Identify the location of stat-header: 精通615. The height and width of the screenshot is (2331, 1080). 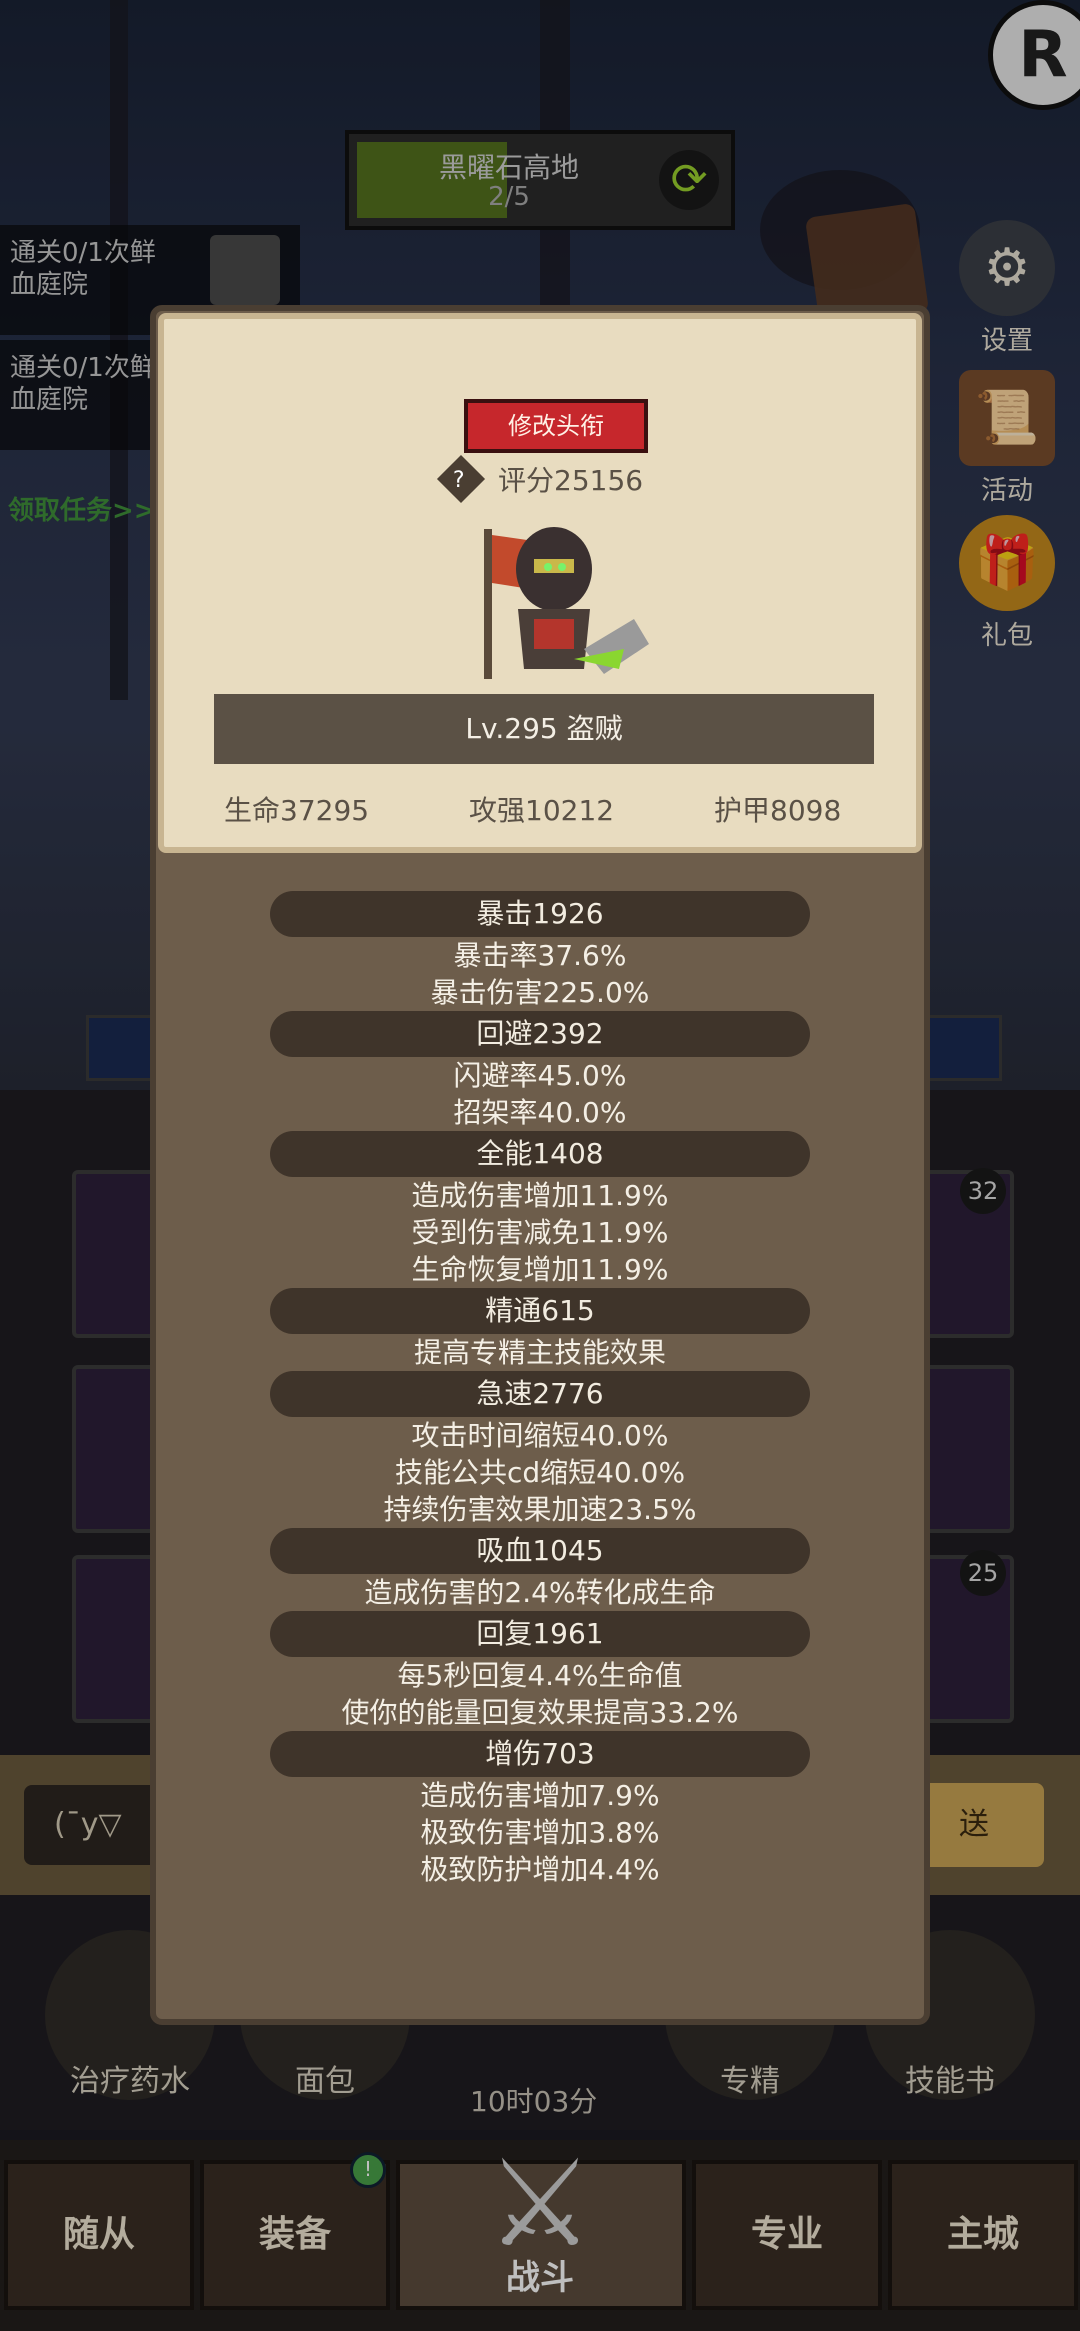
(540, 1311).